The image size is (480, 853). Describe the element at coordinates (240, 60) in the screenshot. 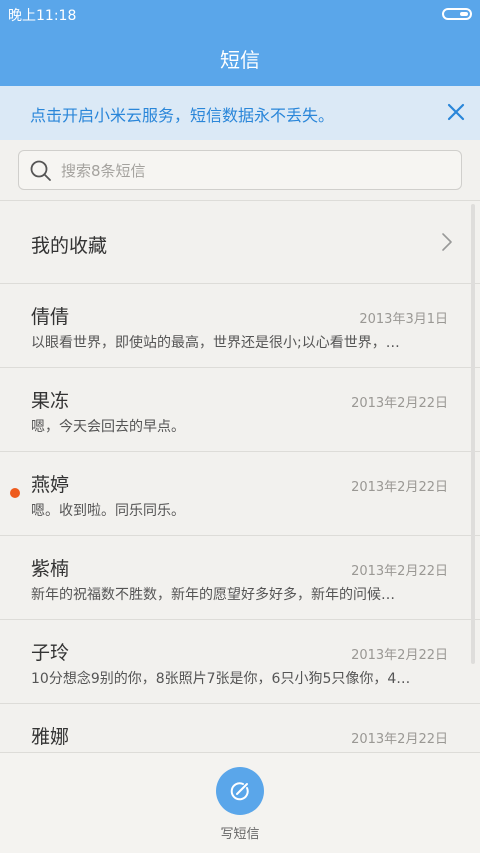

I see `page-title: 短信` at that location.